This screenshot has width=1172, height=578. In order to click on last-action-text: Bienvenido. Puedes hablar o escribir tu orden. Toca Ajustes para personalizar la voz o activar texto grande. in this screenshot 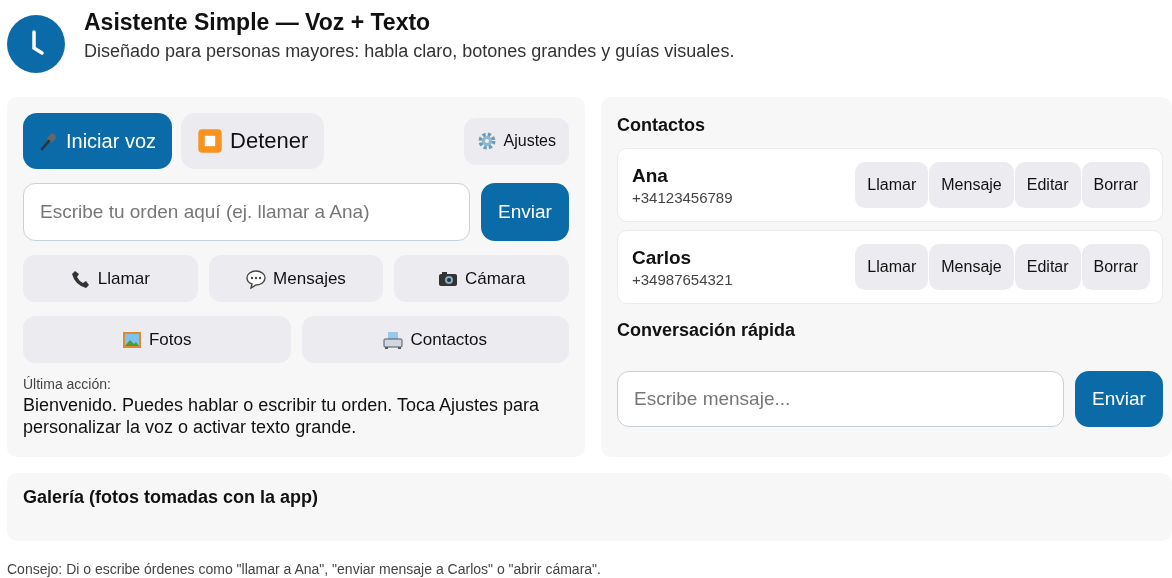, I will do `click(281, 416)`.